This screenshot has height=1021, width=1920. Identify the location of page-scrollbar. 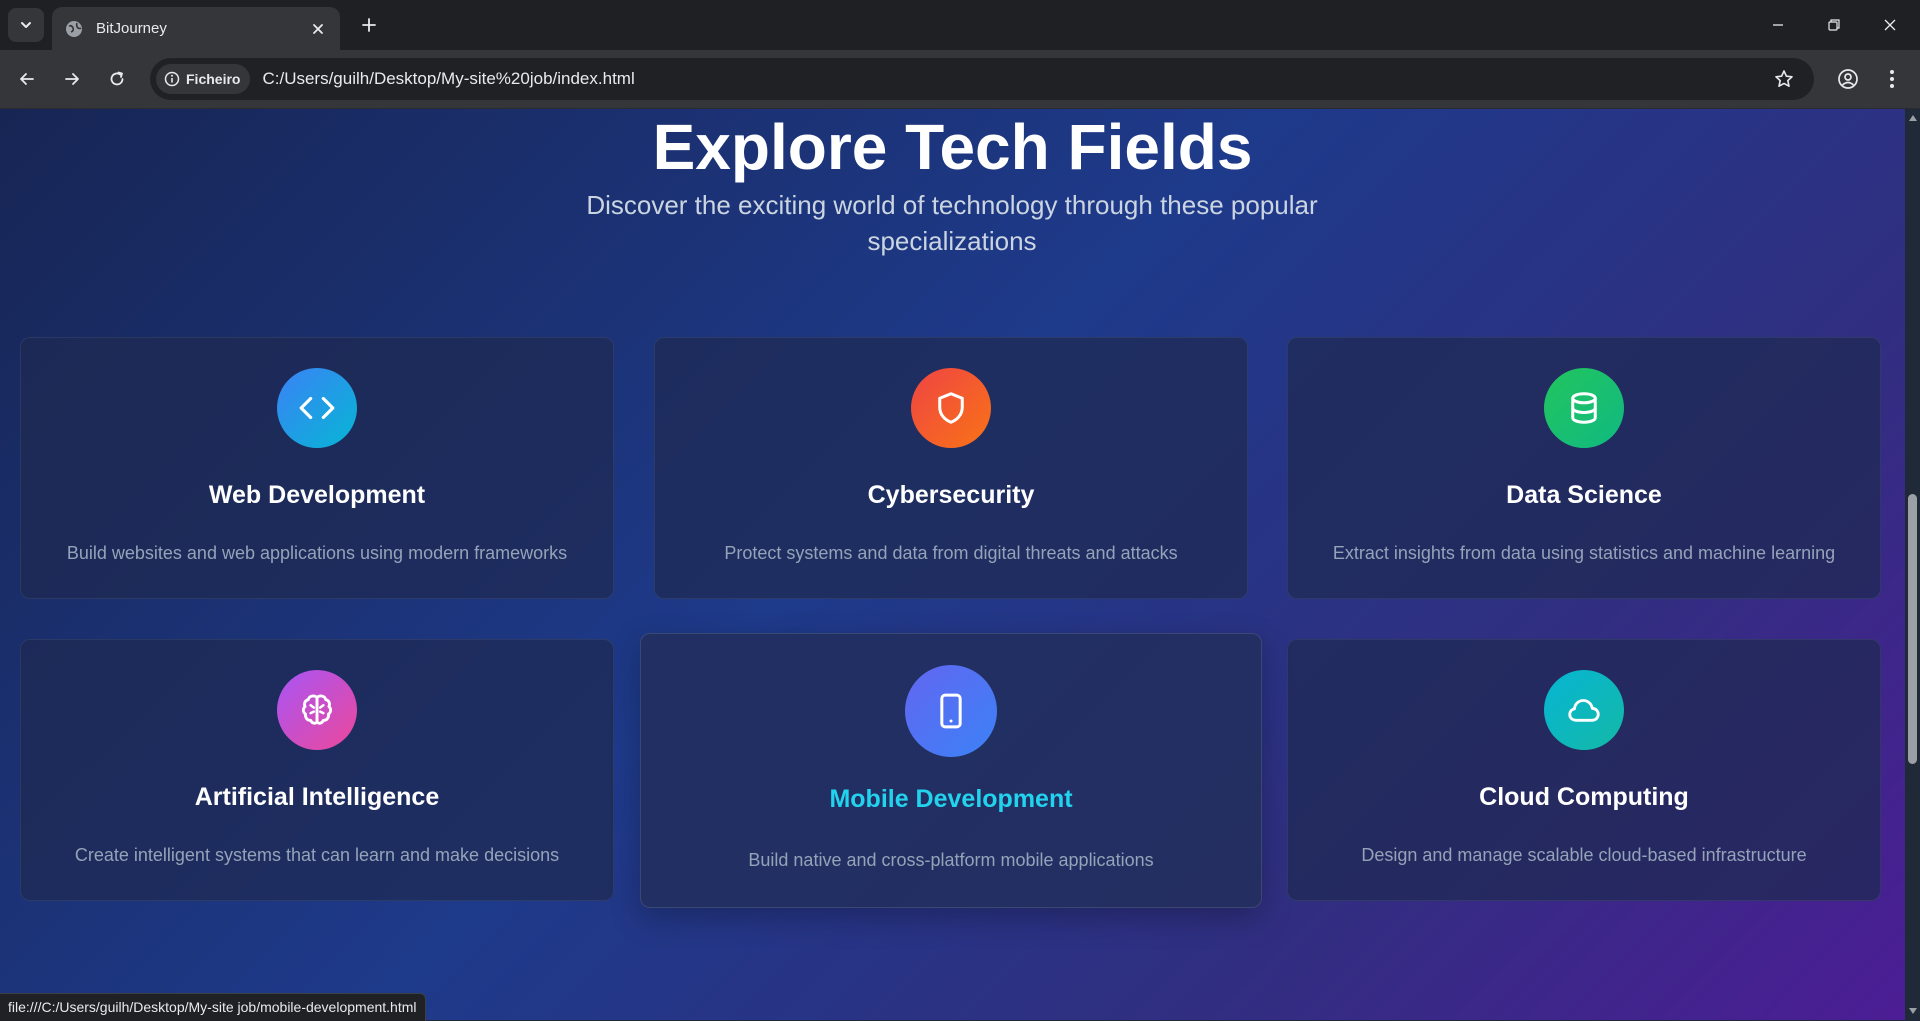
(1912, 564).